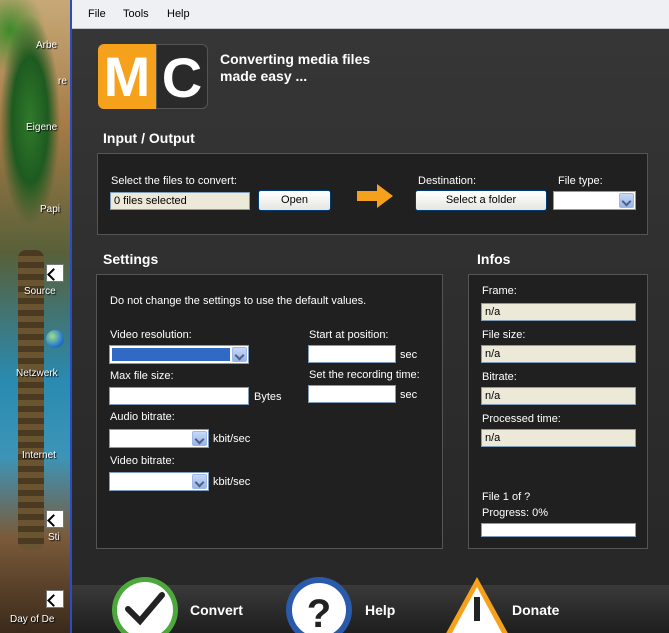  What do you see at coordinates (62, 81) in the screenshot?
I see `desktop-label-re: re` at bounding box center [62, 81].